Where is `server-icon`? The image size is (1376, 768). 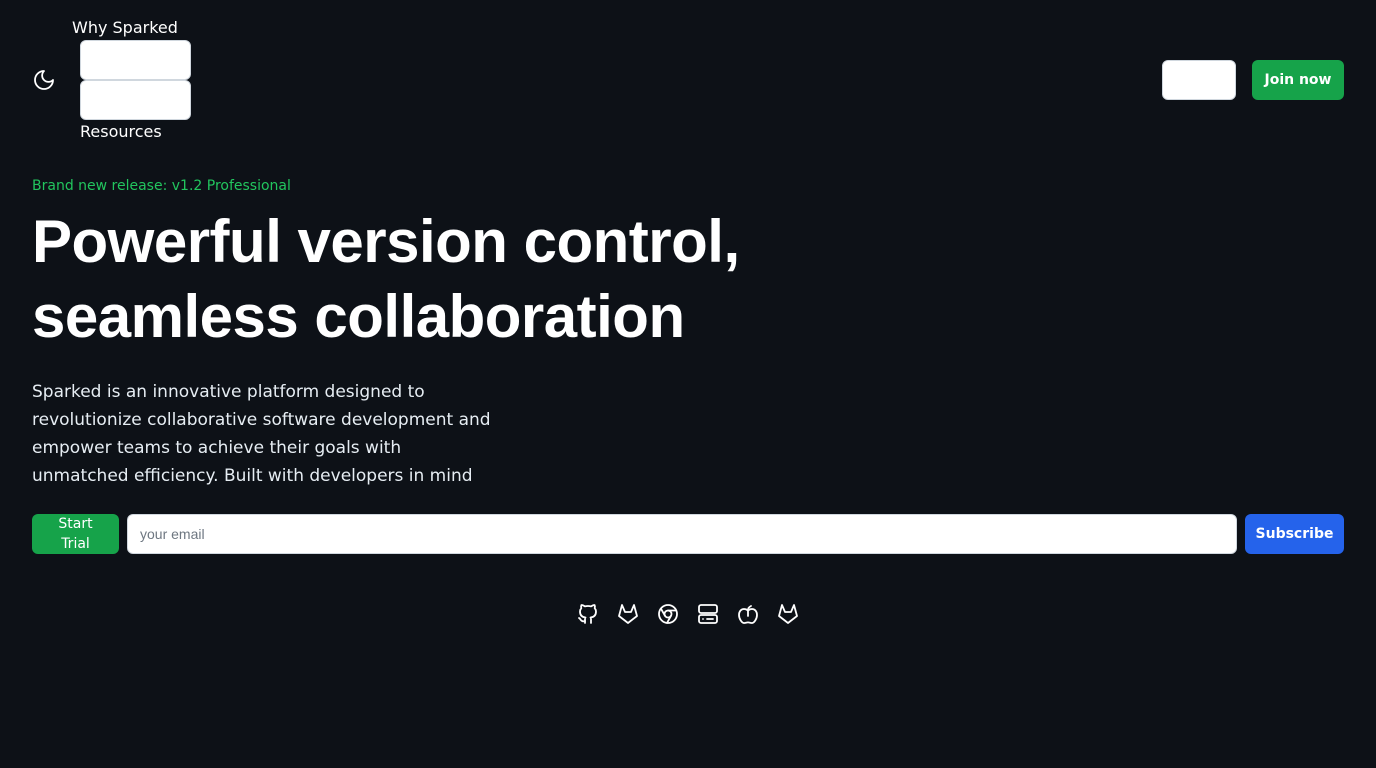
server-icon is located at coordinates (708, 614).